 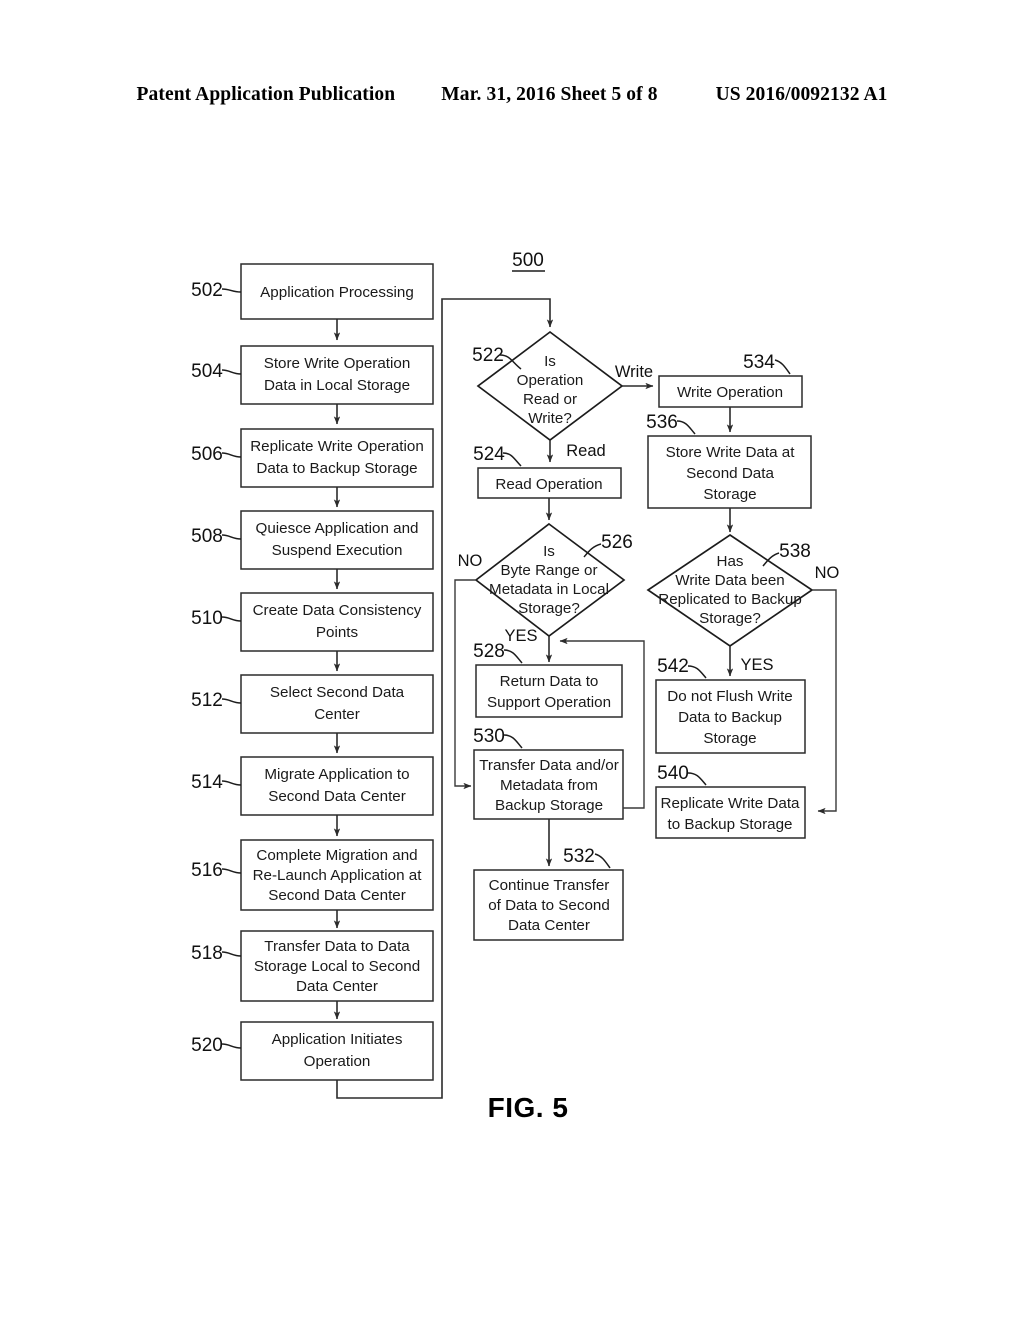 What do you see at coordinates (337, 986) in the screenshot?
I see `node-518-line-2: Data Center` at bounding box center [337, 986].